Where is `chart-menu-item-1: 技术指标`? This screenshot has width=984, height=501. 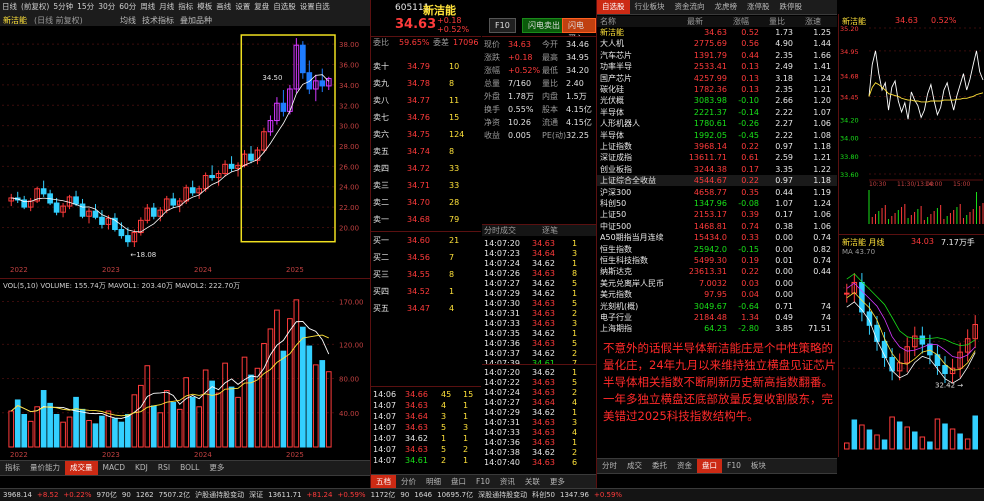 chart-menu-item-1: 技术指标 is located at coordinates (158, 20).